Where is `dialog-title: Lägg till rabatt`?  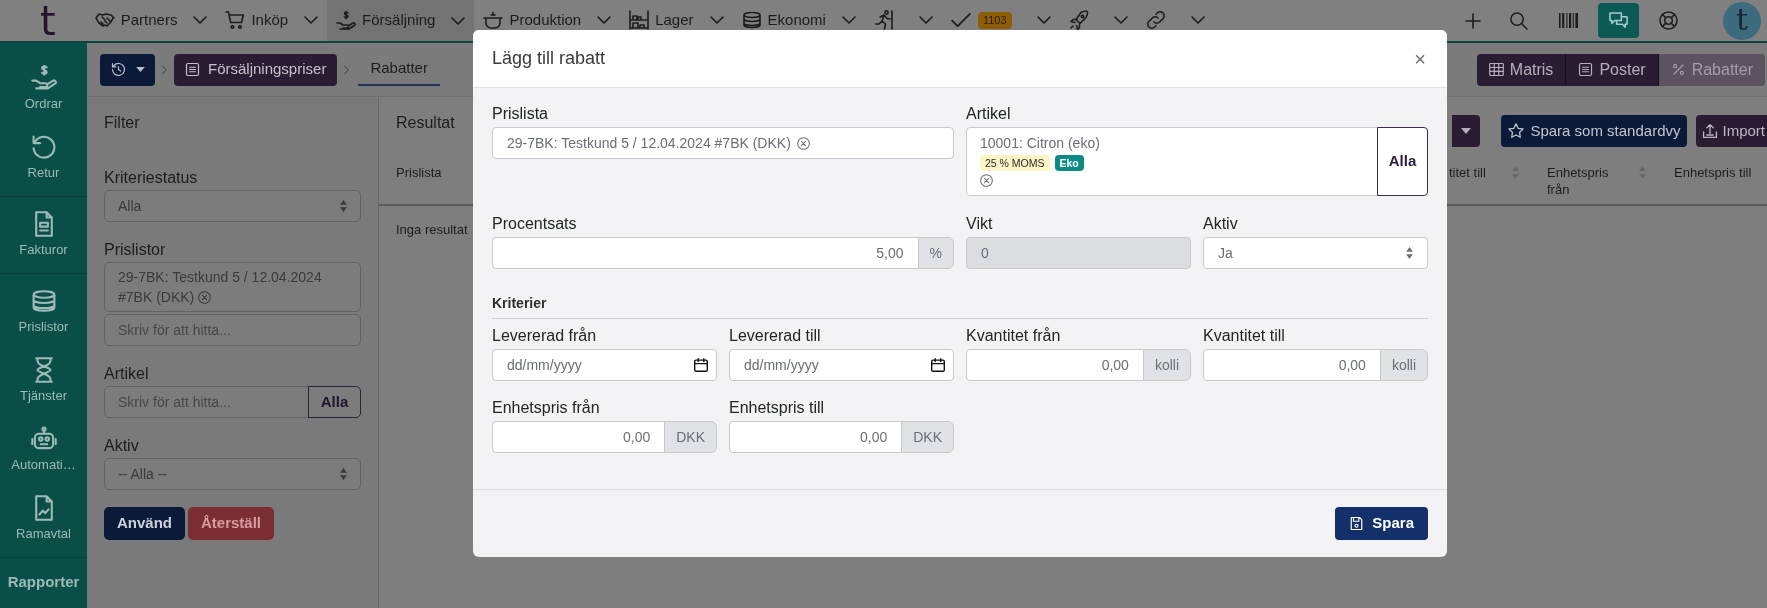
dialog-title: Lägg till rabatt is located at coordinates (549, 58).